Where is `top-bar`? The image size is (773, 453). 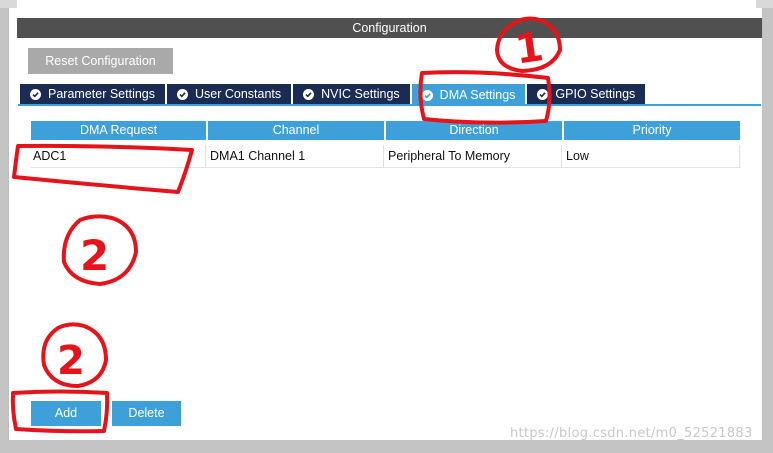 top-bar is located at coordinates (386, 4).